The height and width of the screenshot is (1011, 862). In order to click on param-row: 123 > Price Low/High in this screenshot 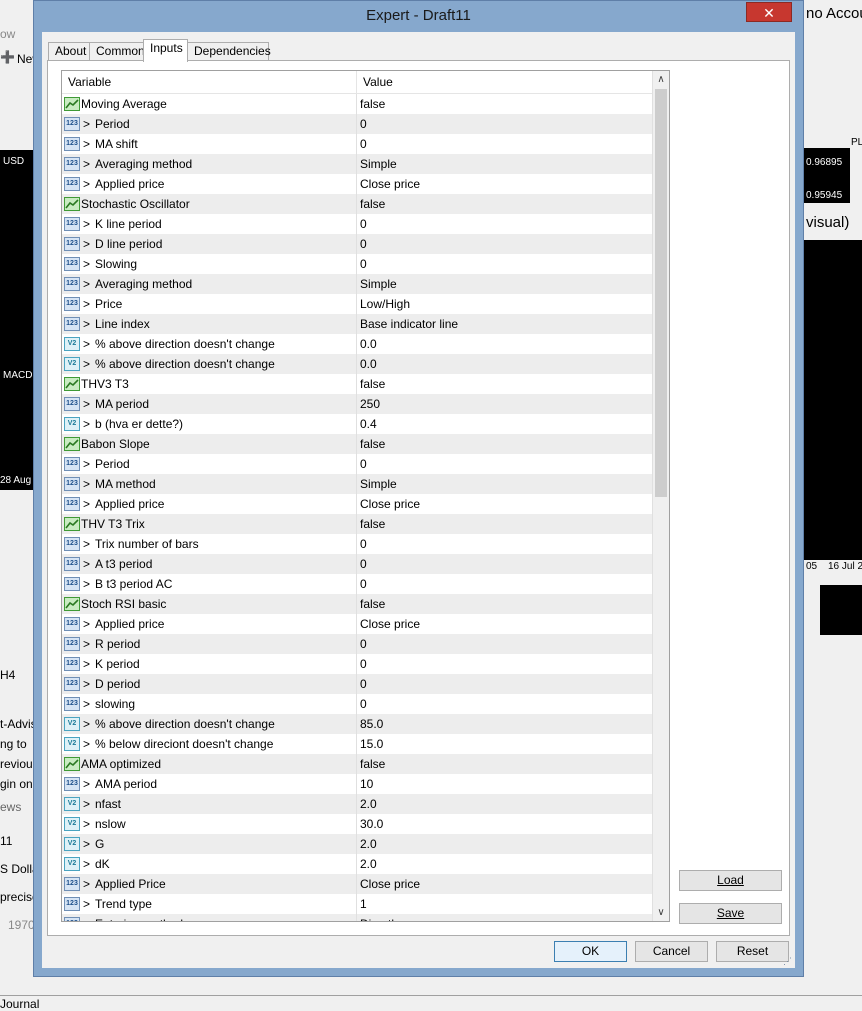, I will do `click(357, 304)`.